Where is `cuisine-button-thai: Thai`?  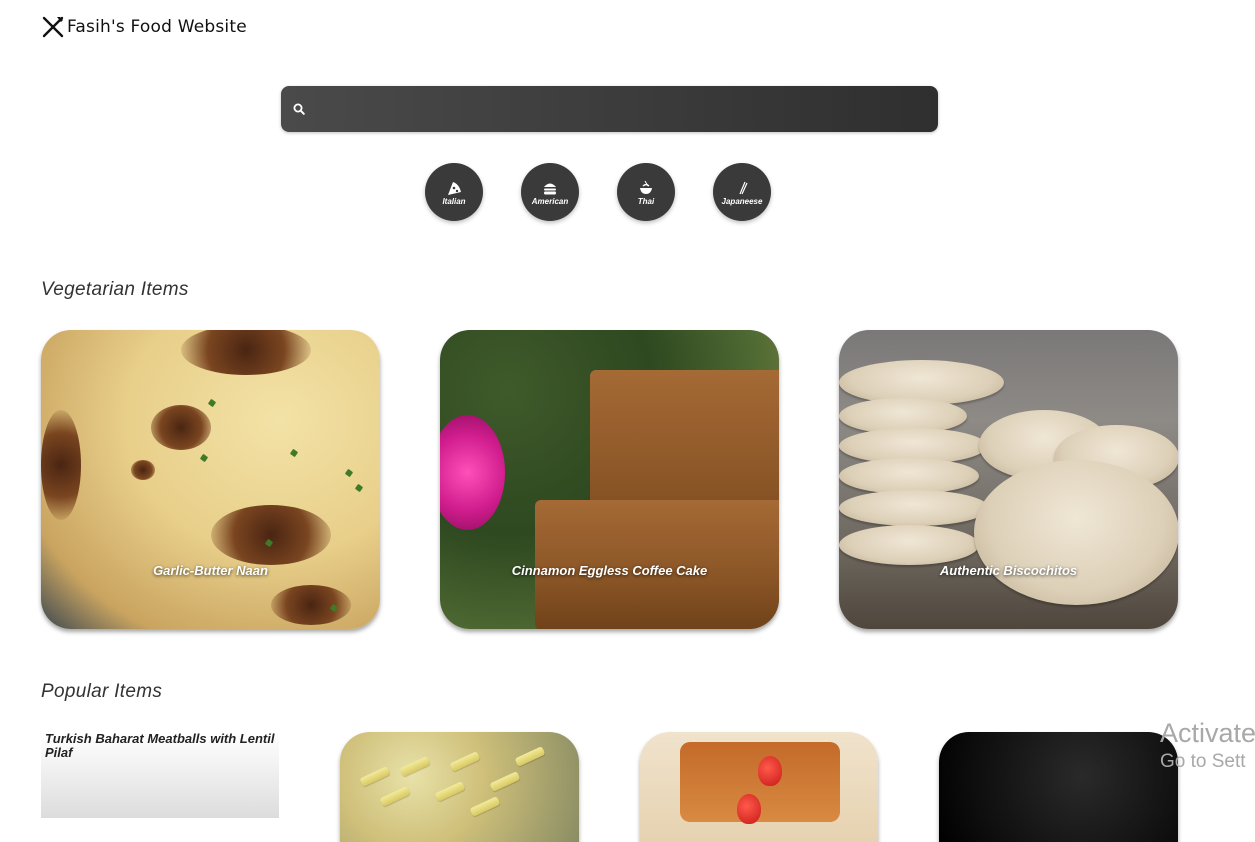 cuisine-button-thai: Thai is located at coordinates (646, 192).